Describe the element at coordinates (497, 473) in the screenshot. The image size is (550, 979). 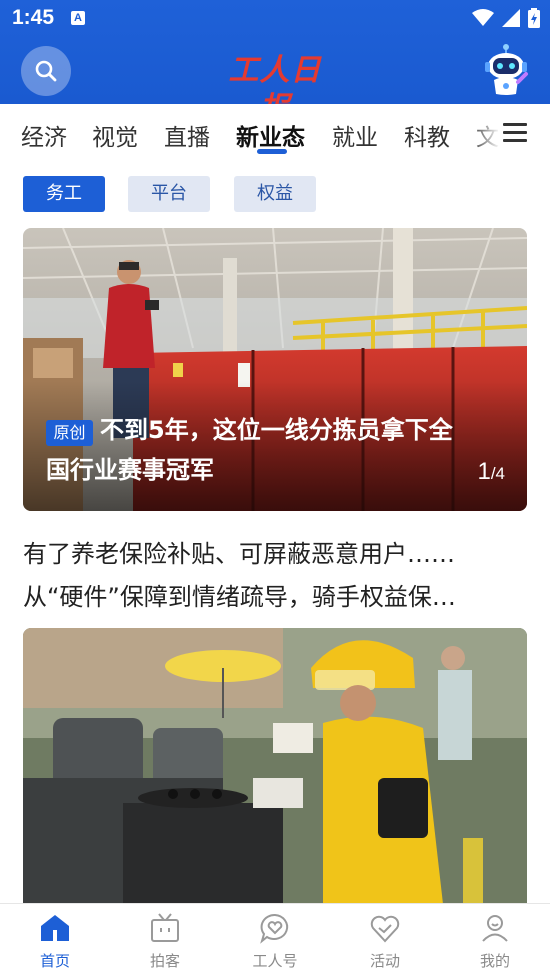
I see `pager-total: /4` at that location.